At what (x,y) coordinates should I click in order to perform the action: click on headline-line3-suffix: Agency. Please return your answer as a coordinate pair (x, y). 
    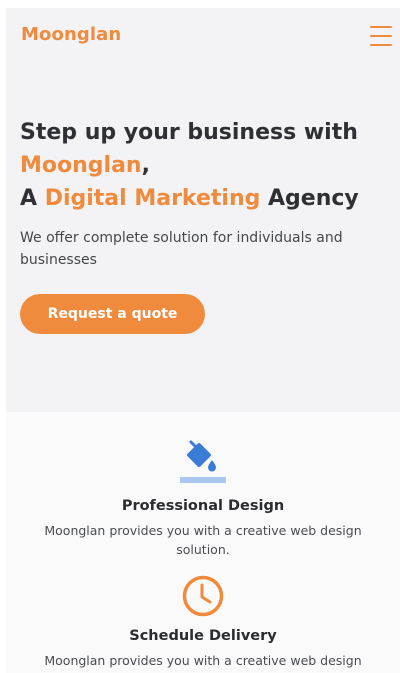
    Looking at the image, I should click on (309, 198).